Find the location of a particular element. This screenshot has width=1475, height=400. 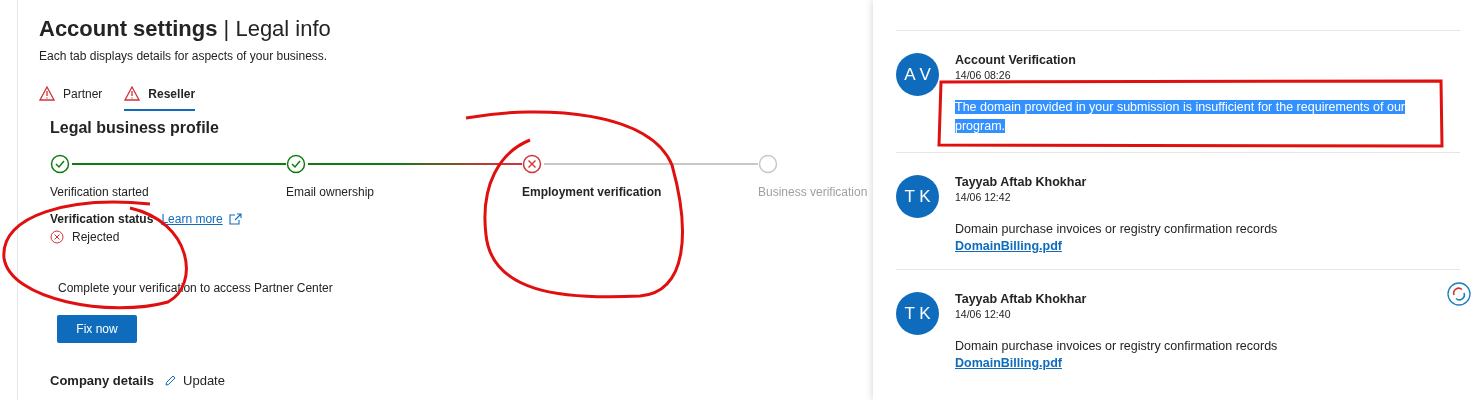

fix-now-button: Fix now is located at coordinates (97, 329).